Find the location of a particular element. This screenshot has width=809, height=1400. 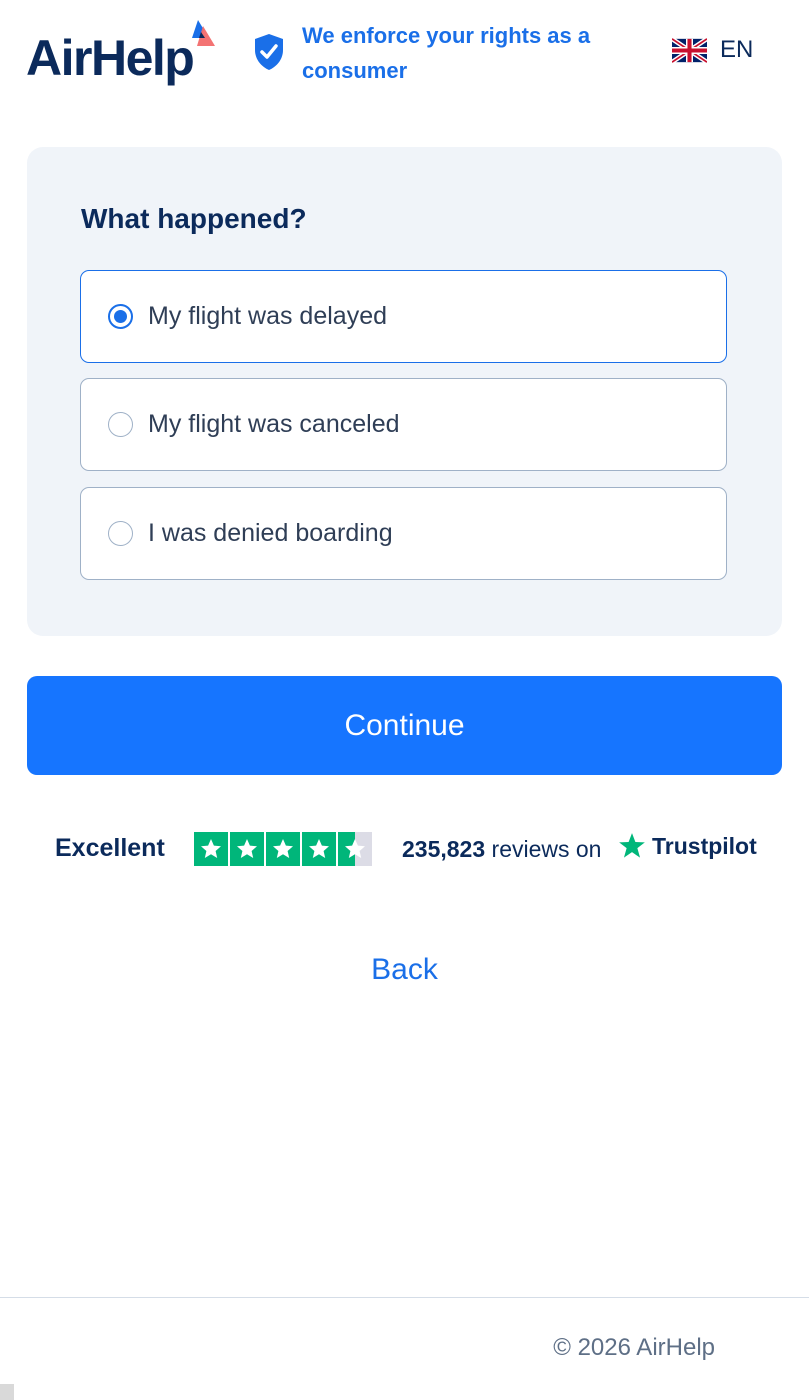

tagline-text: We enforce your rights as a consumer is located at coordinates (446, 53).